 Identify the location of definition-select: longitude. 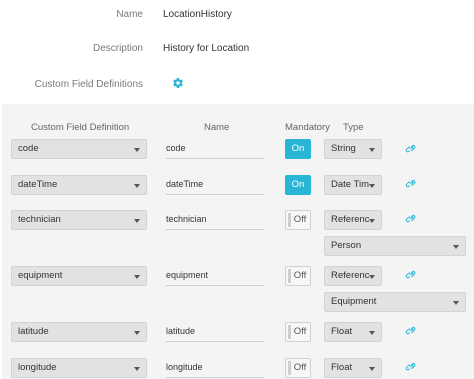
(79, 368).